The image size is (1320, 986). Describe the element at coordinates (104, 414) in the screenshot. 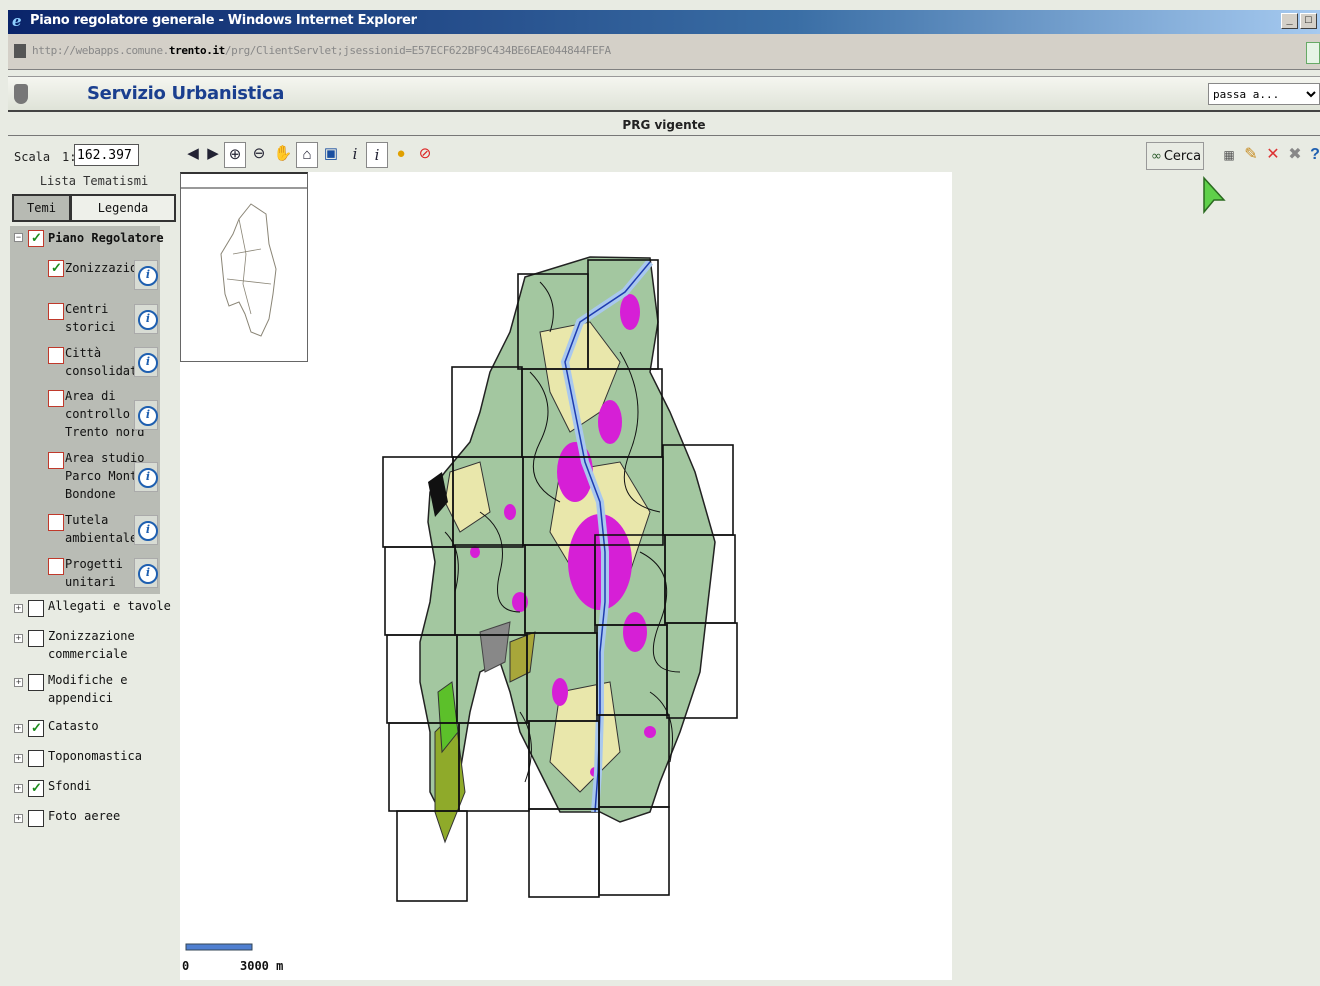

I see `layer-label-area-controllo: Area di controllo Trento nord` at that location.